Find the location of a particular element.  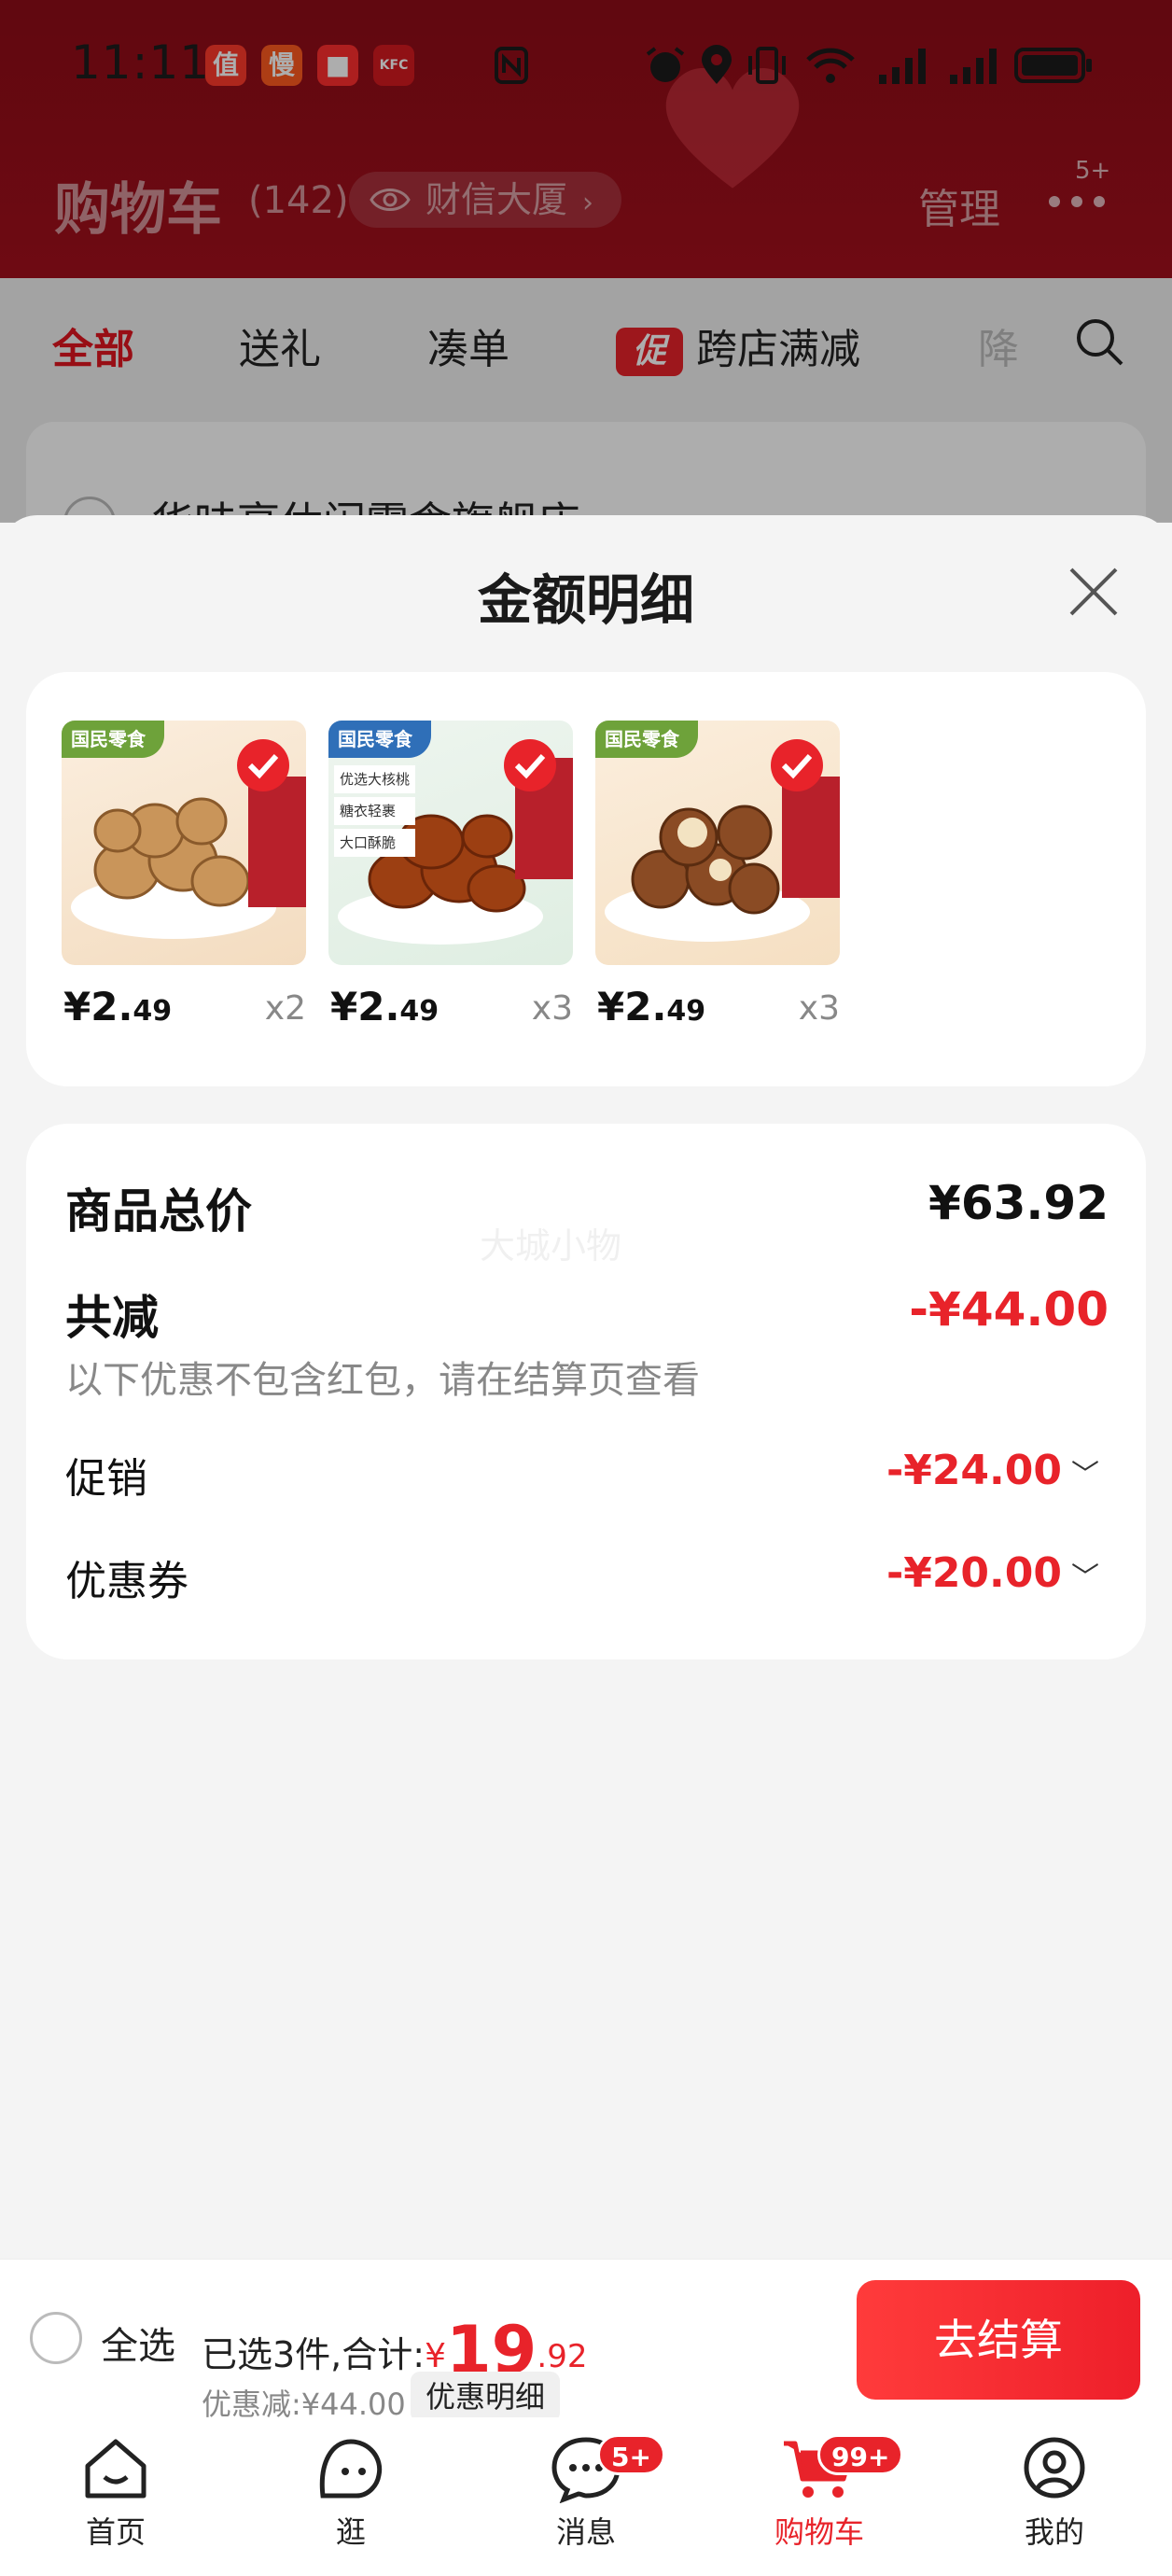

coupon-value-toggle: -¥20.00 ﹀ is located at coordinates (992, 1573).